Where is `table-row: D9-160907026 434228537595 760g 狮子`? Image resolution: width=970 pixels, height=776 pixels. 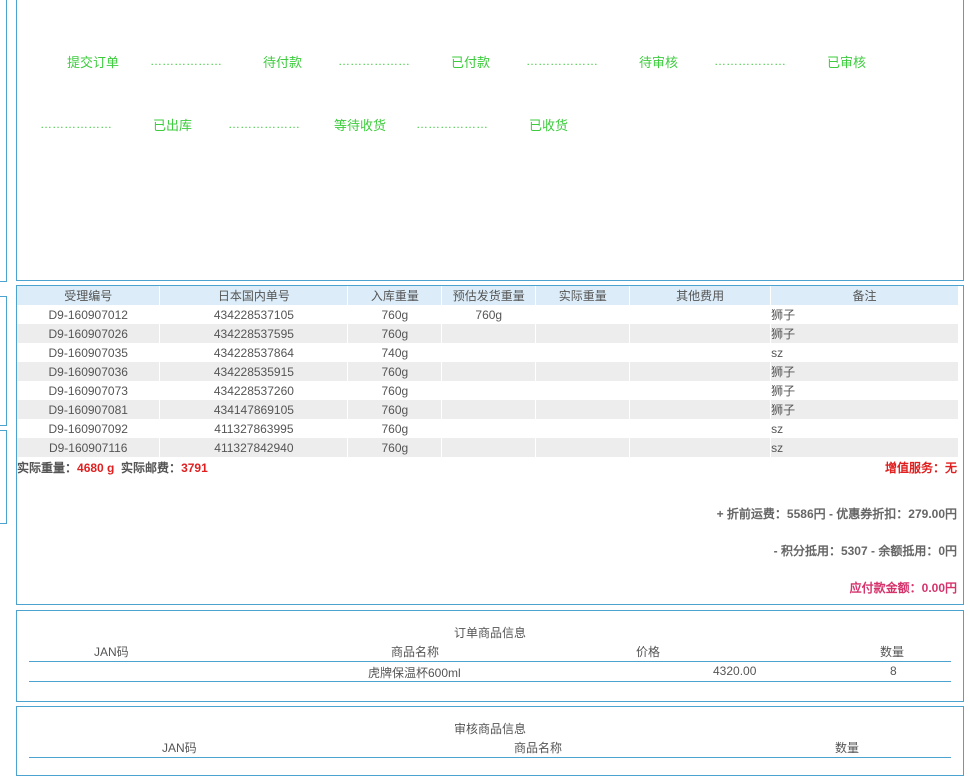
table-row: D9-160907026 434228537595 760g 狮子 is located at coordinates (488, 333).